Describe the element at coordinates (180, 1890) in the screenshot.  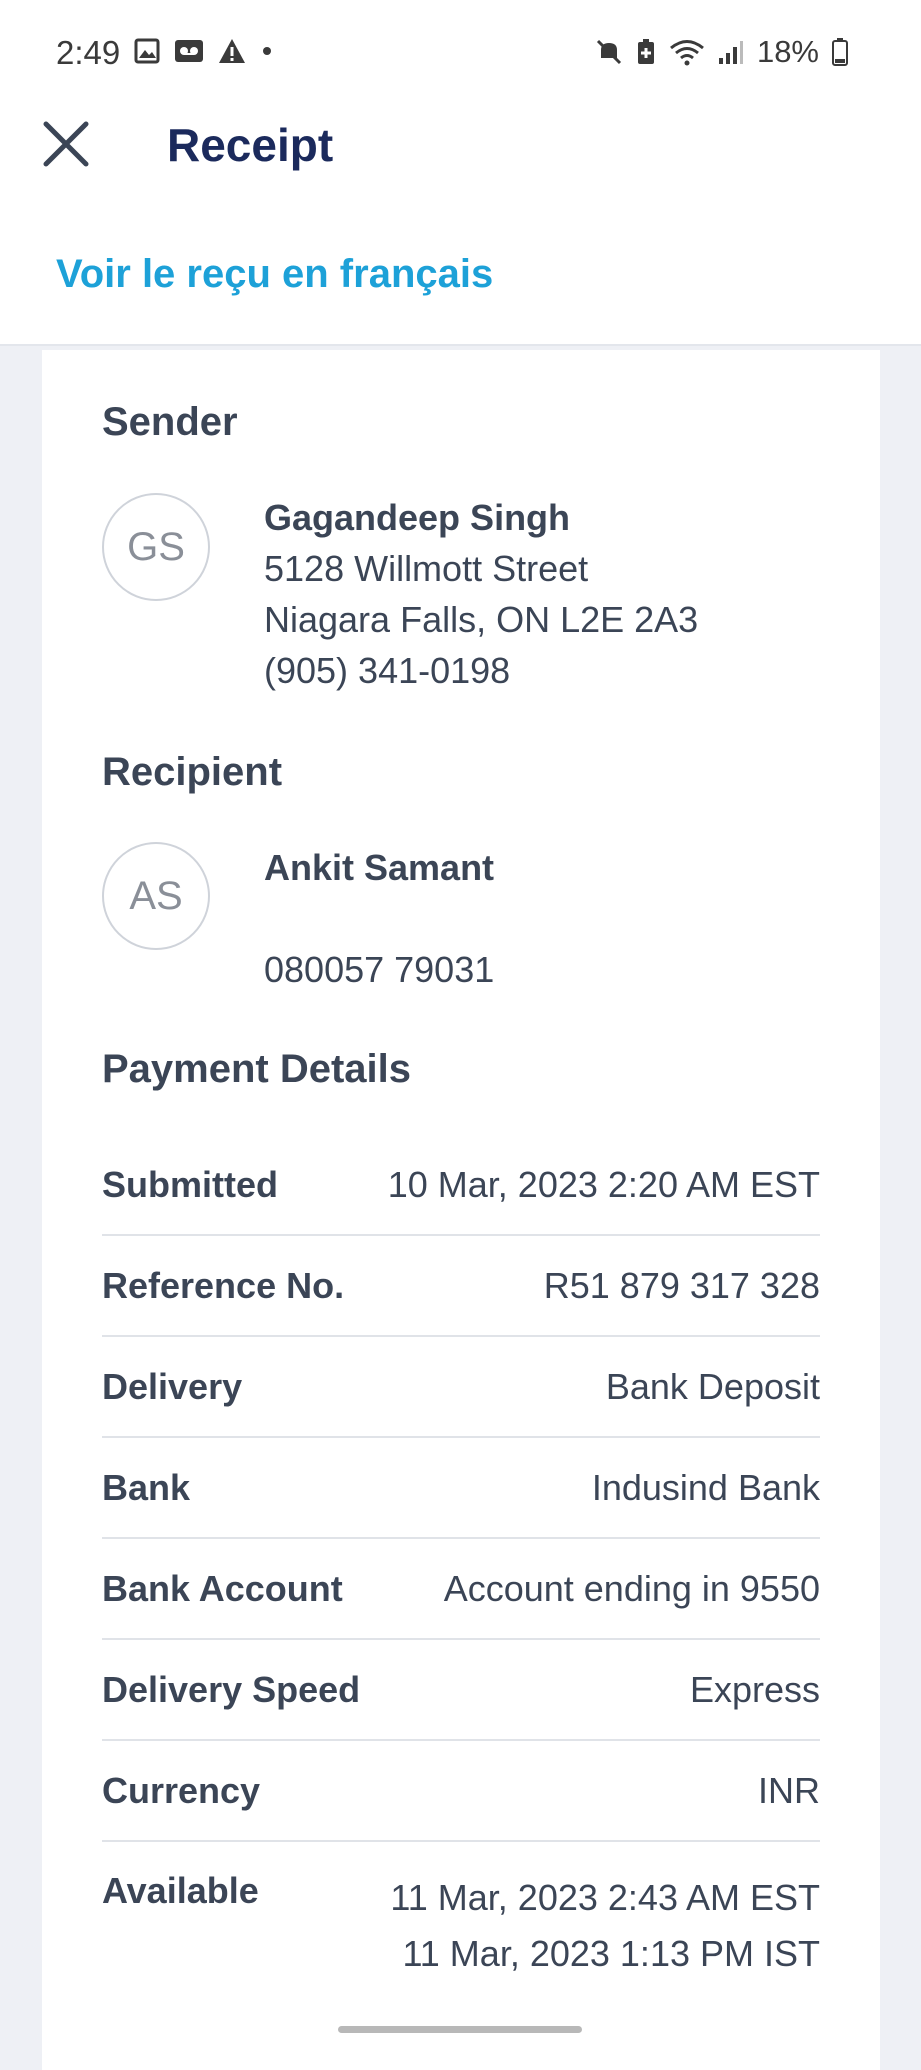
I see `row-label: Available` at that location.